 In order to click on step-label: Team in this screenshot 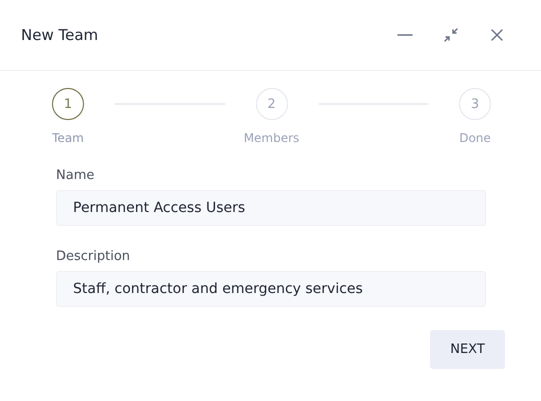, I will do `click(68, 138)`.